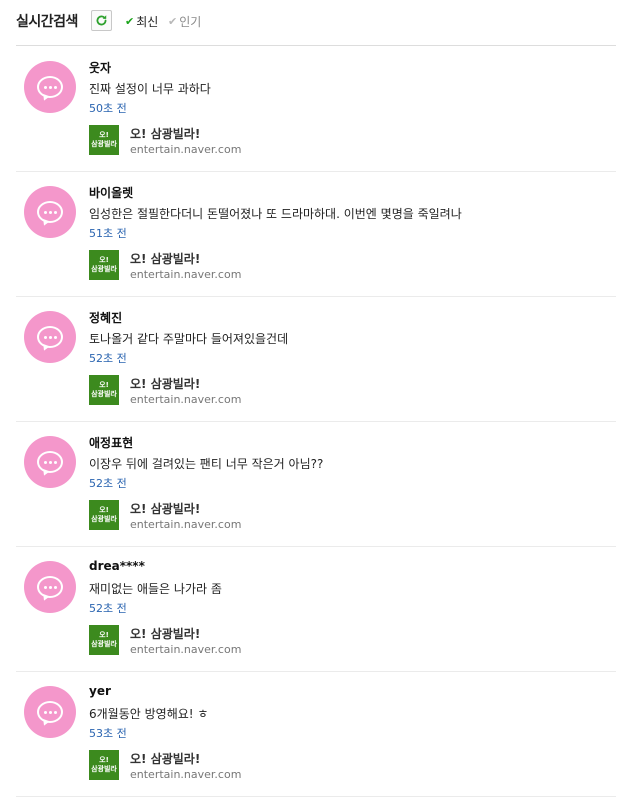  What do you see at coordinates (149, 714) in the screenshot?
I see `post-text: 6개월동안 방영해요! ㅎ` at bounding box center [149, 714].